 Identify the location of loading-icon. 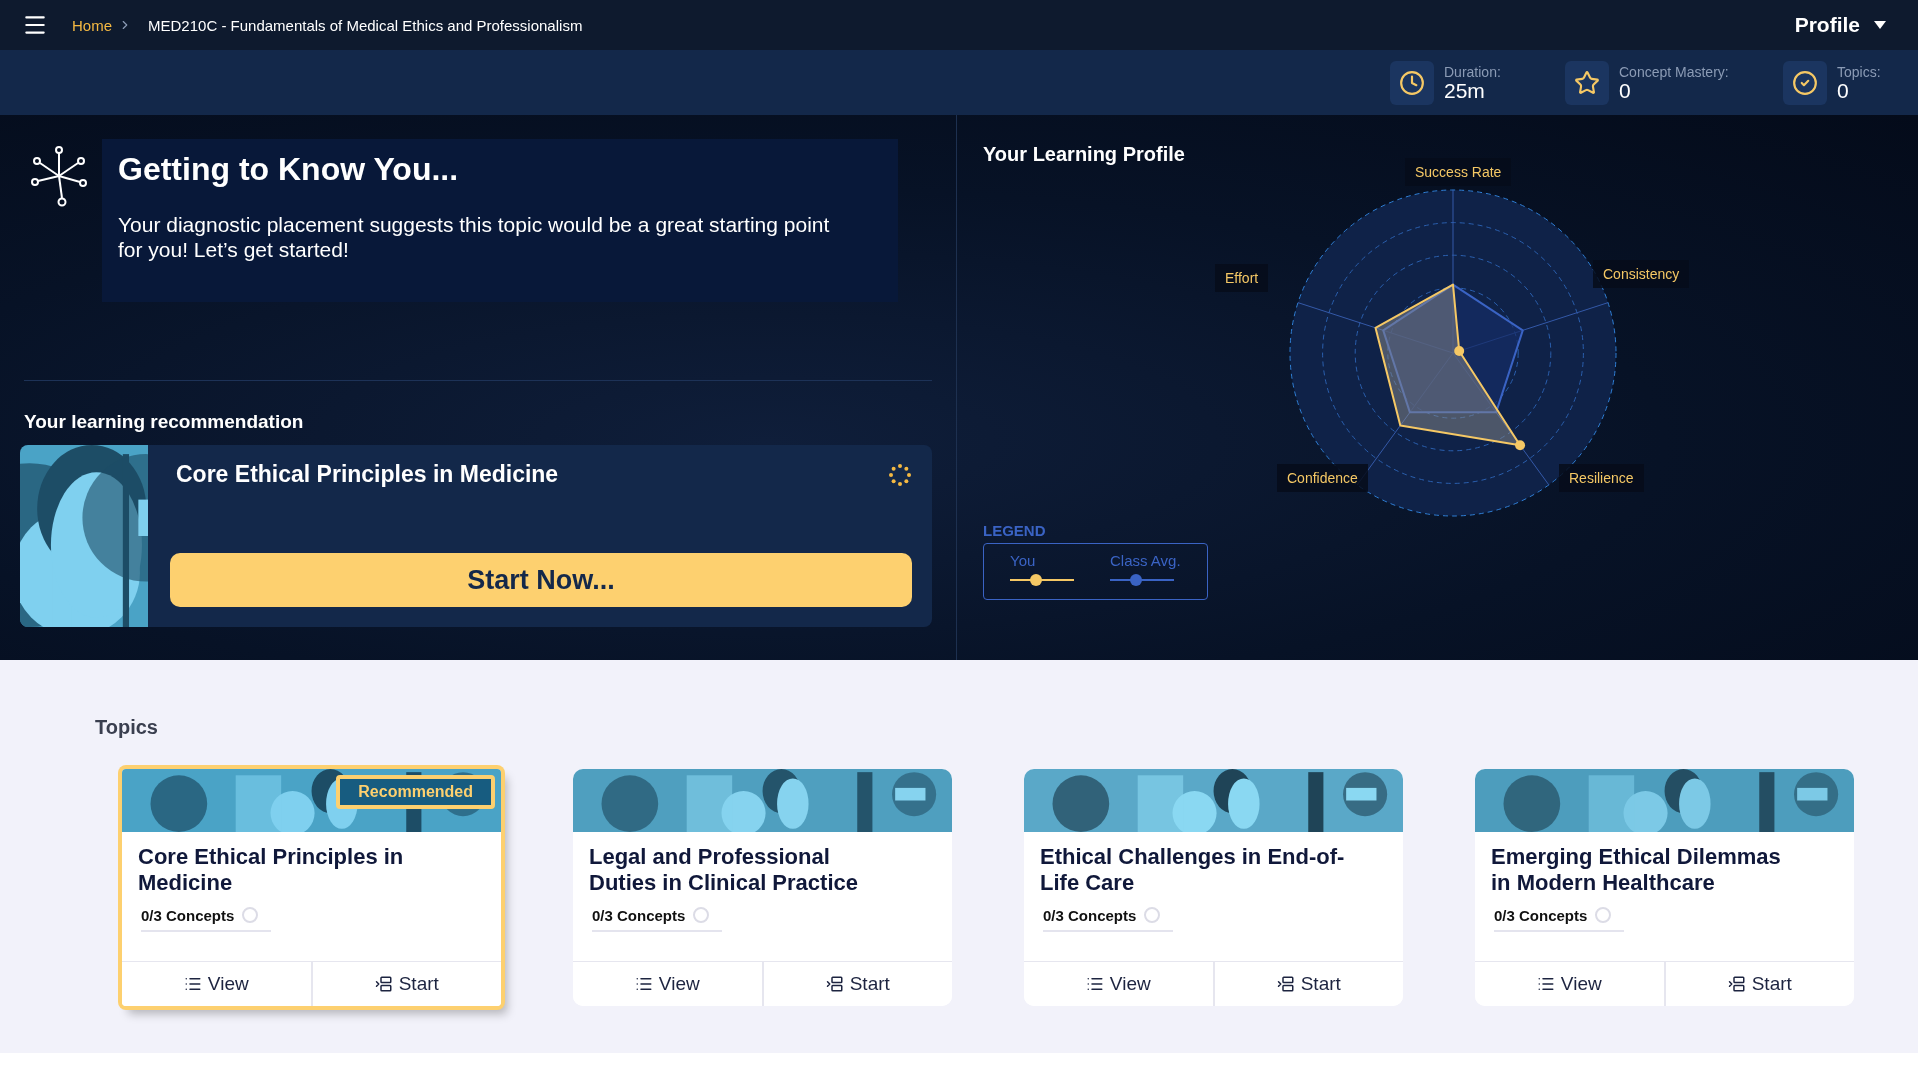
(900, 474).